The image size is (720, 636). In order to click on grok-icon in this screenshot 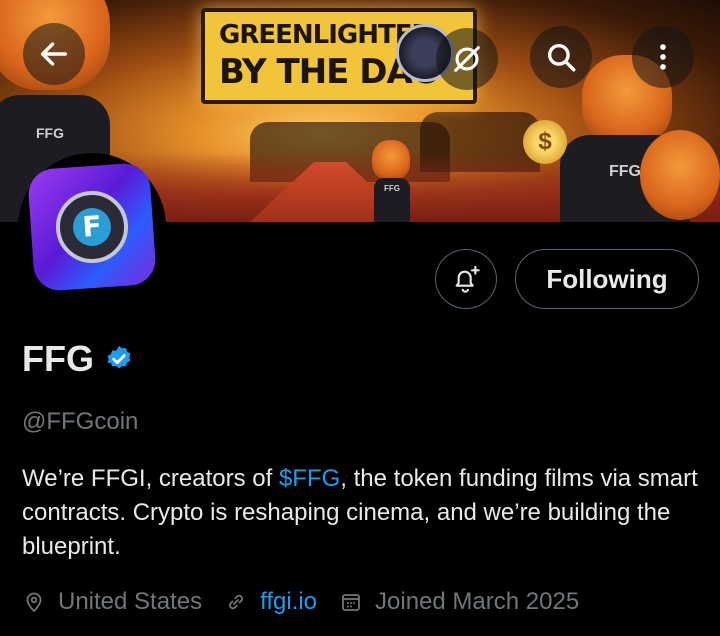, I will do `click(467, 59)`.